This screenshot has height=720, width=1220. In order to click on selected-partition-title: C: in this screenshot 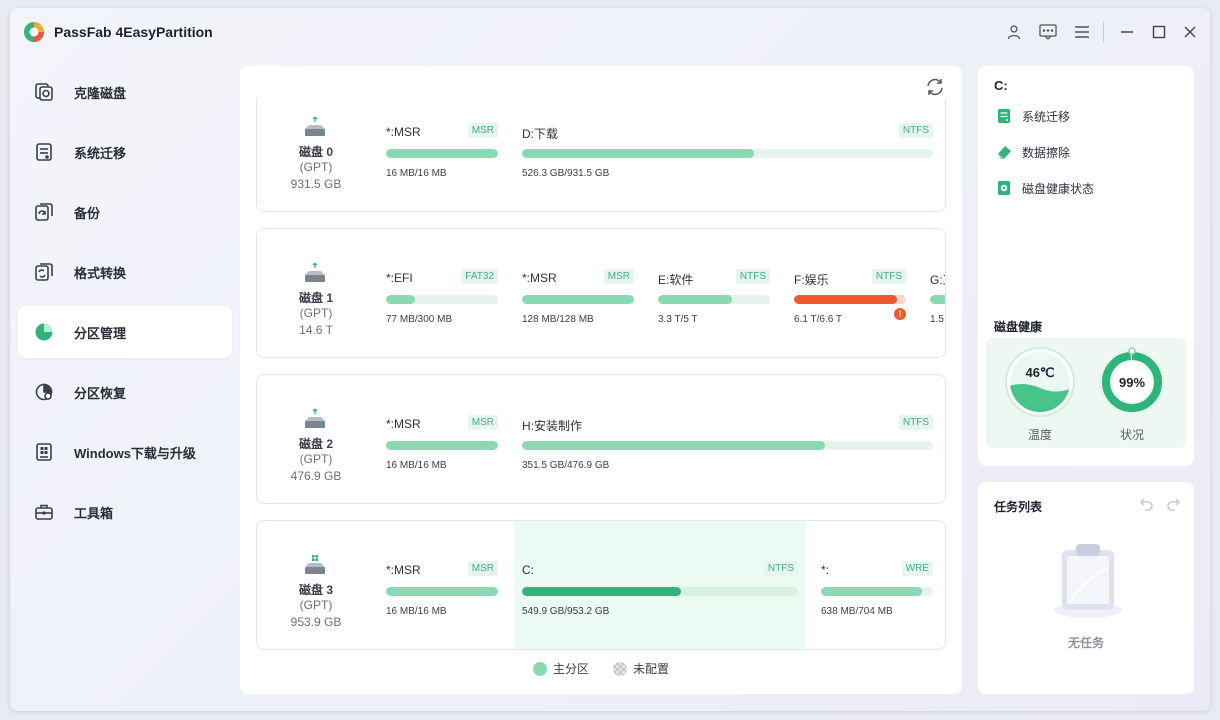, I will do `click(1001, 85)`.